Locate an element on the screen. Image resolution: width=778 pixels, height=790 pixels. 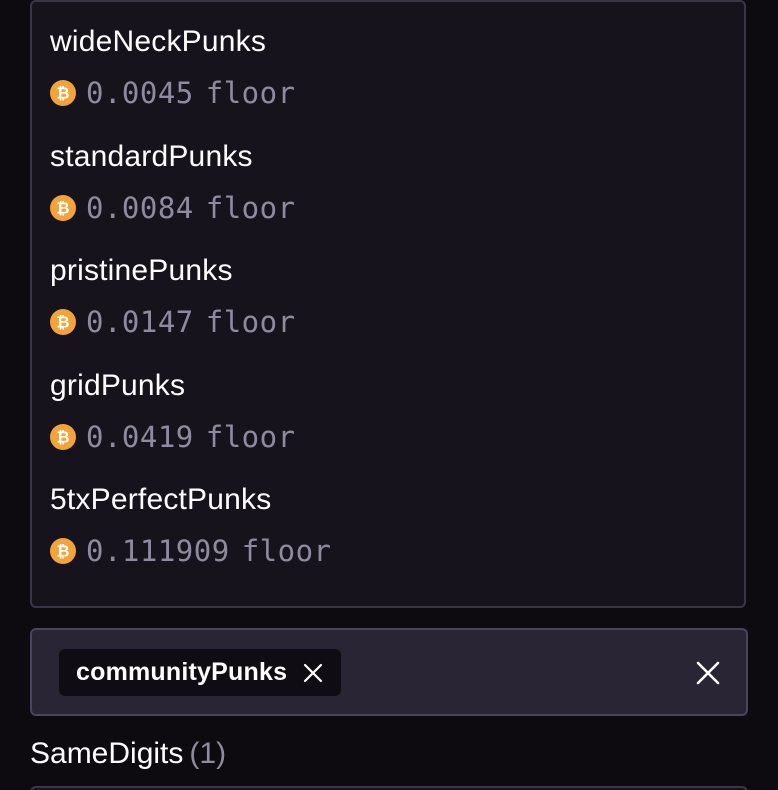
price-value: 0.0147 is located at coordinates (140, 322).